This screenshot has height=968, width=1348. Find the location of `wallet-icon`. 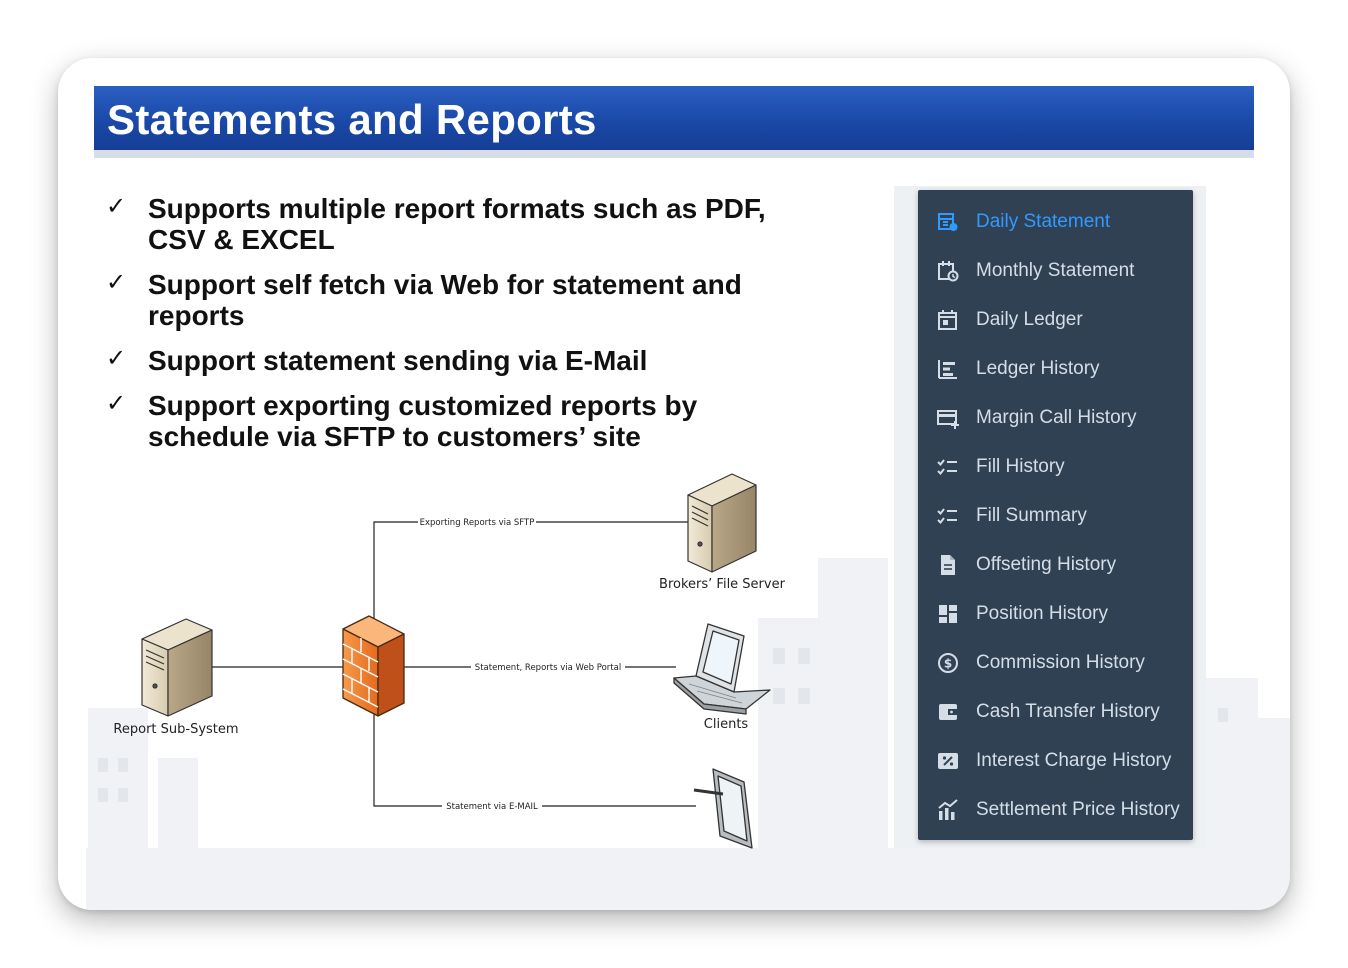

wallet-icon is located at coordinates (948, 712).